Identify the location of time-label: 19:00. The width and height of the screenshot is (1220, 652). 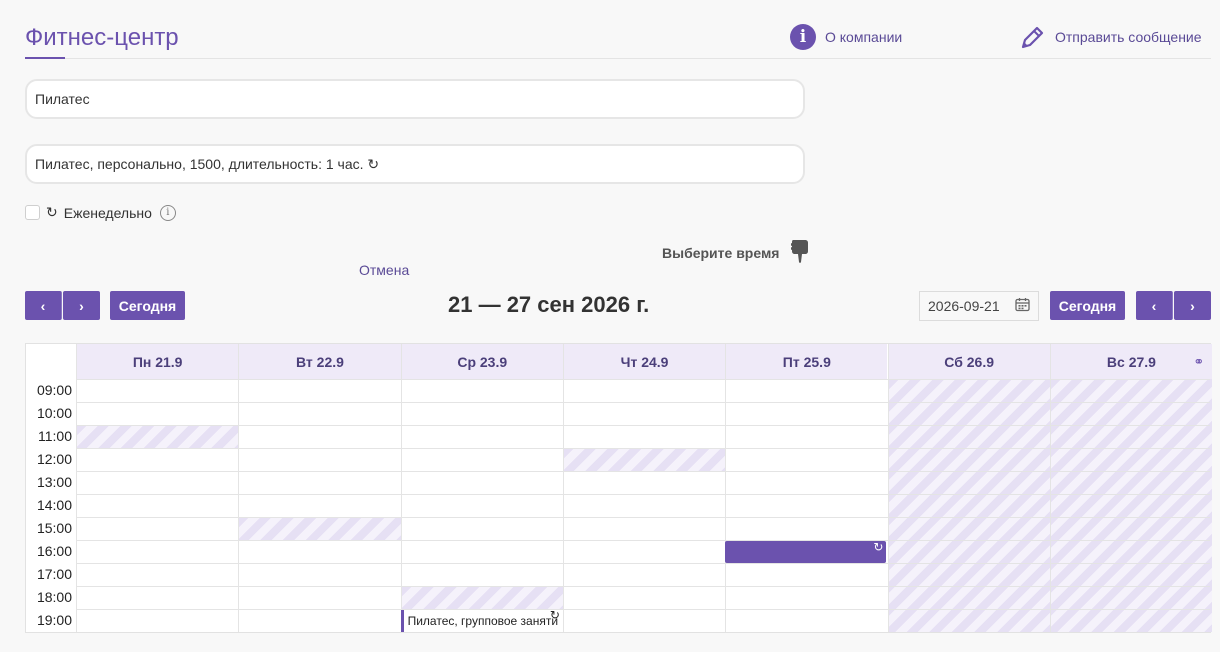
(54, 620).